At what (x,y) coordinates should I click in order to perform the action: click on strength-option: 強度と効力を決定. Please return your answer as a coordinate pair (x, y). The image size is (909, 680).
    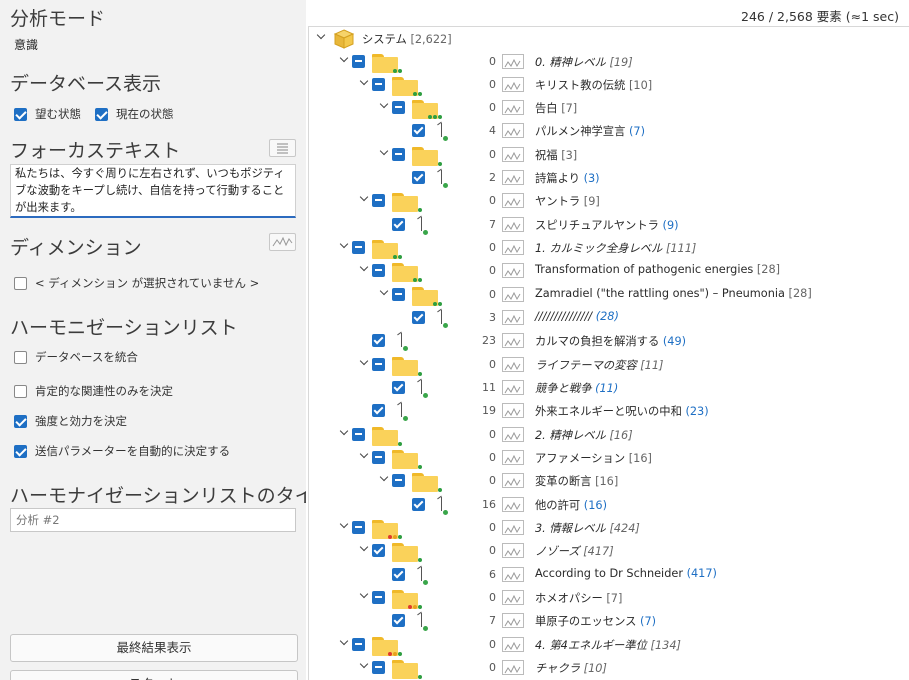
    Looking at the image, I should click on (70, 421).